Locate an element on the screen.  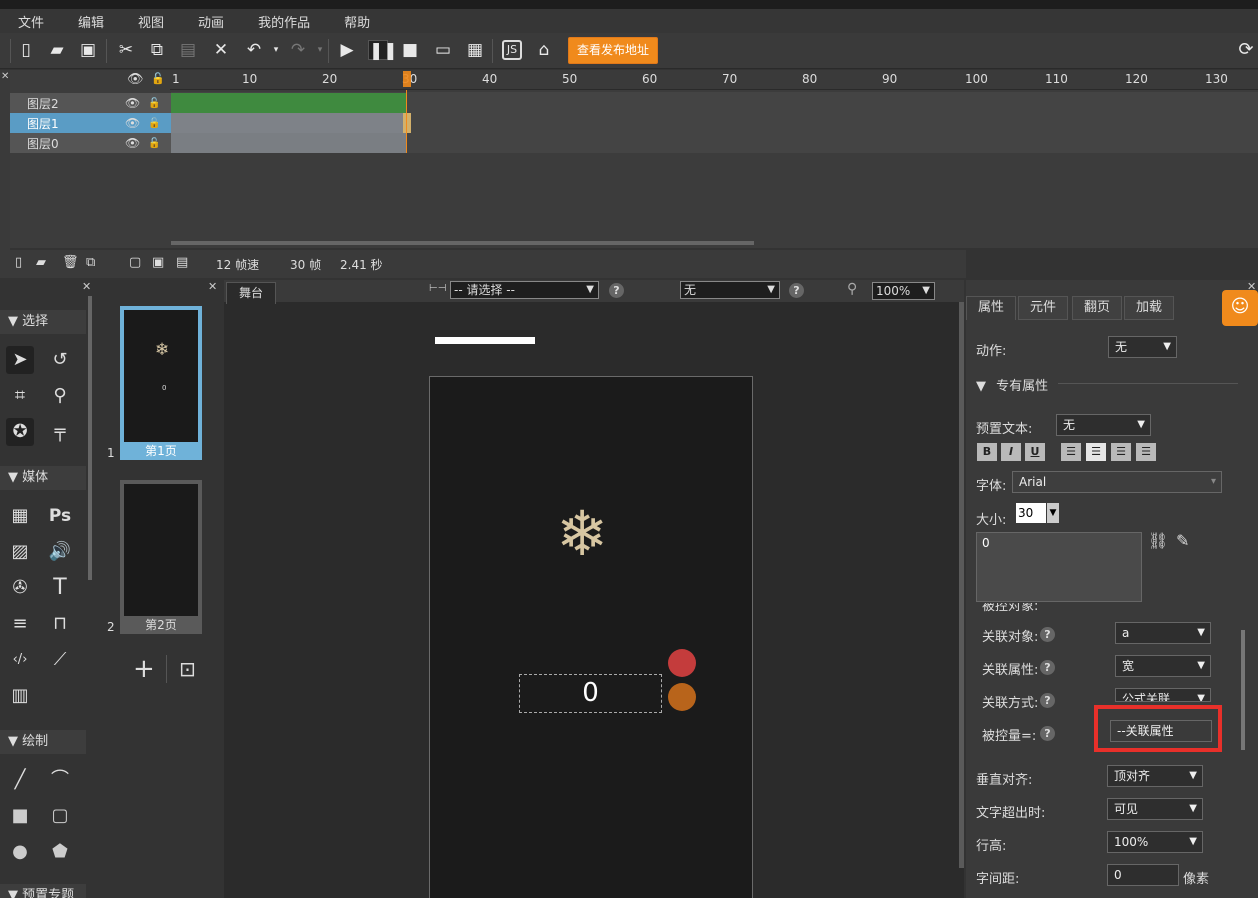
view-publish-address-button: 查看发布地址 is located at coordinates (613, 50).